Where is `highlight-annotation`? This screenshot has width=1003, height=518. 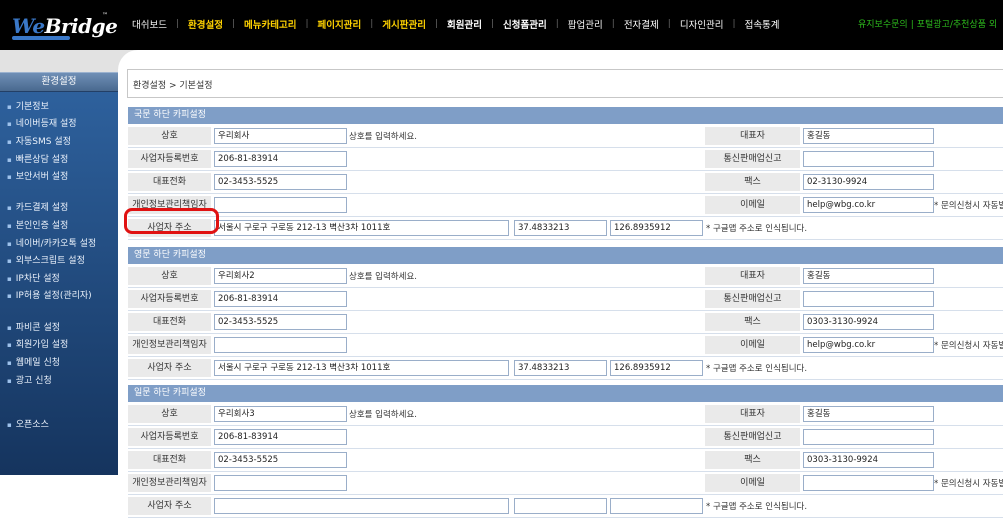 highlight-annotation is located at coordinates (171, 221).